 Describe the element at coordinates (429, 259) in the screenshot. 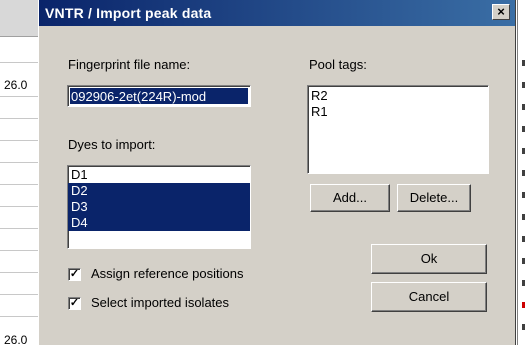

I see `ok-button: Ok` at that location.